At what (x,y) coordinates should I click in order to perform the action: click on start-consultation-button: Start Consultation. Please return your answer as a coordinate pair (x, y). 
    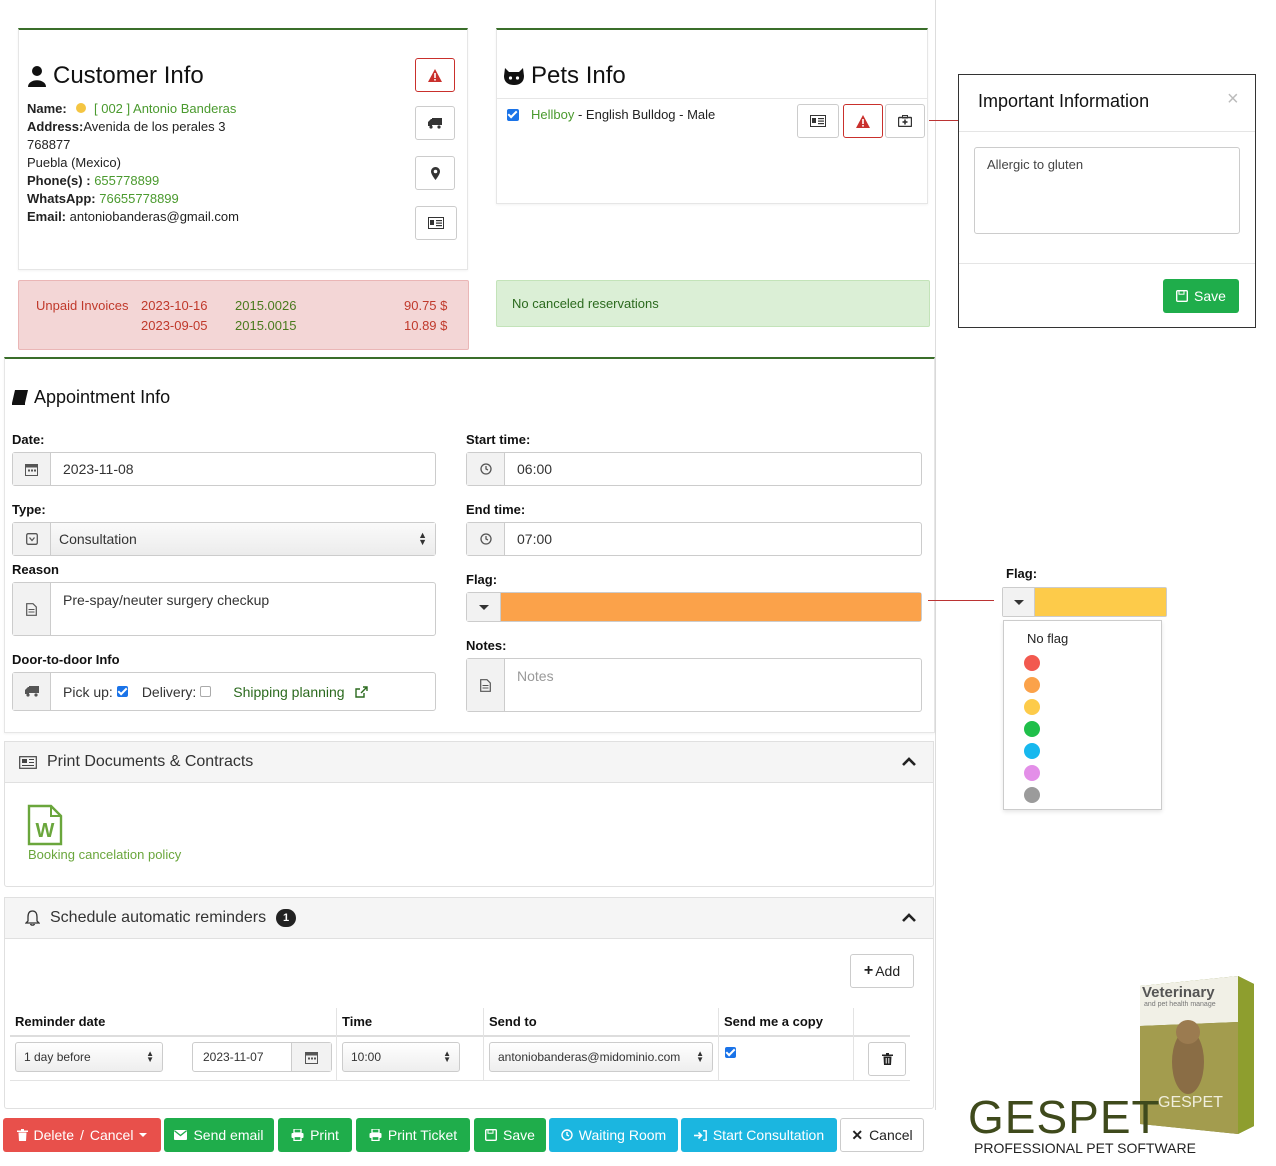
    Looking at the image, I should click on (759, 1135).